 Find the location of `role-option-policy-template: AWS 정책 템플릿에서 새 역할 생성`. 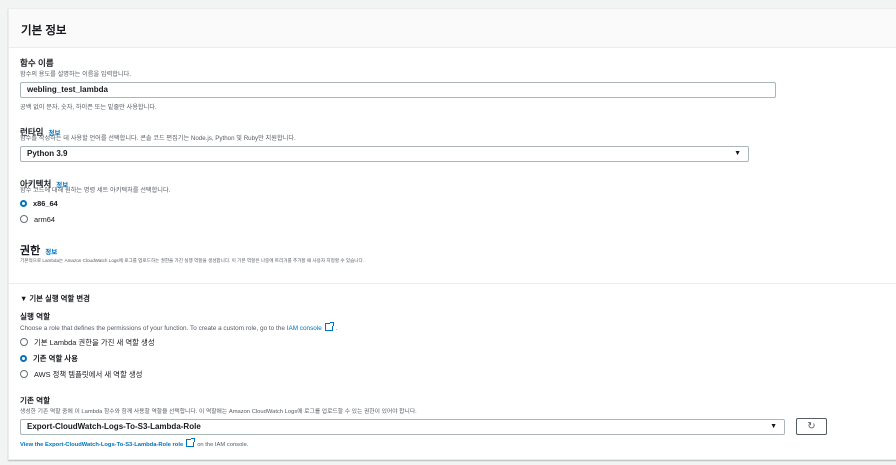

role-option-policy-template: AWS 정책 템플릿에서 새 역할 생성 is located at coordinates (81, 374).